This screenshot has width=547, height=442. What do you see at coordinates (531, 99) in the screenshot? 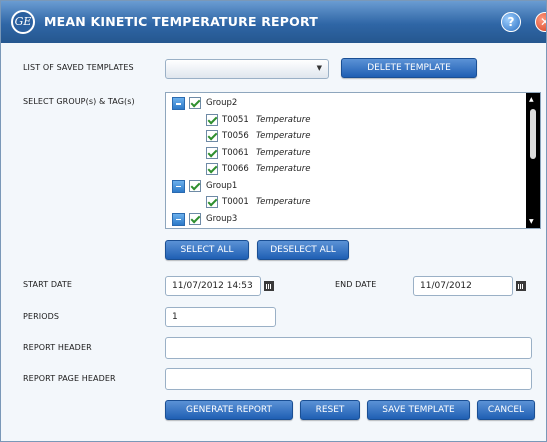
I see `scroll-up-icon: ▲` at bounding box center [531, 99].